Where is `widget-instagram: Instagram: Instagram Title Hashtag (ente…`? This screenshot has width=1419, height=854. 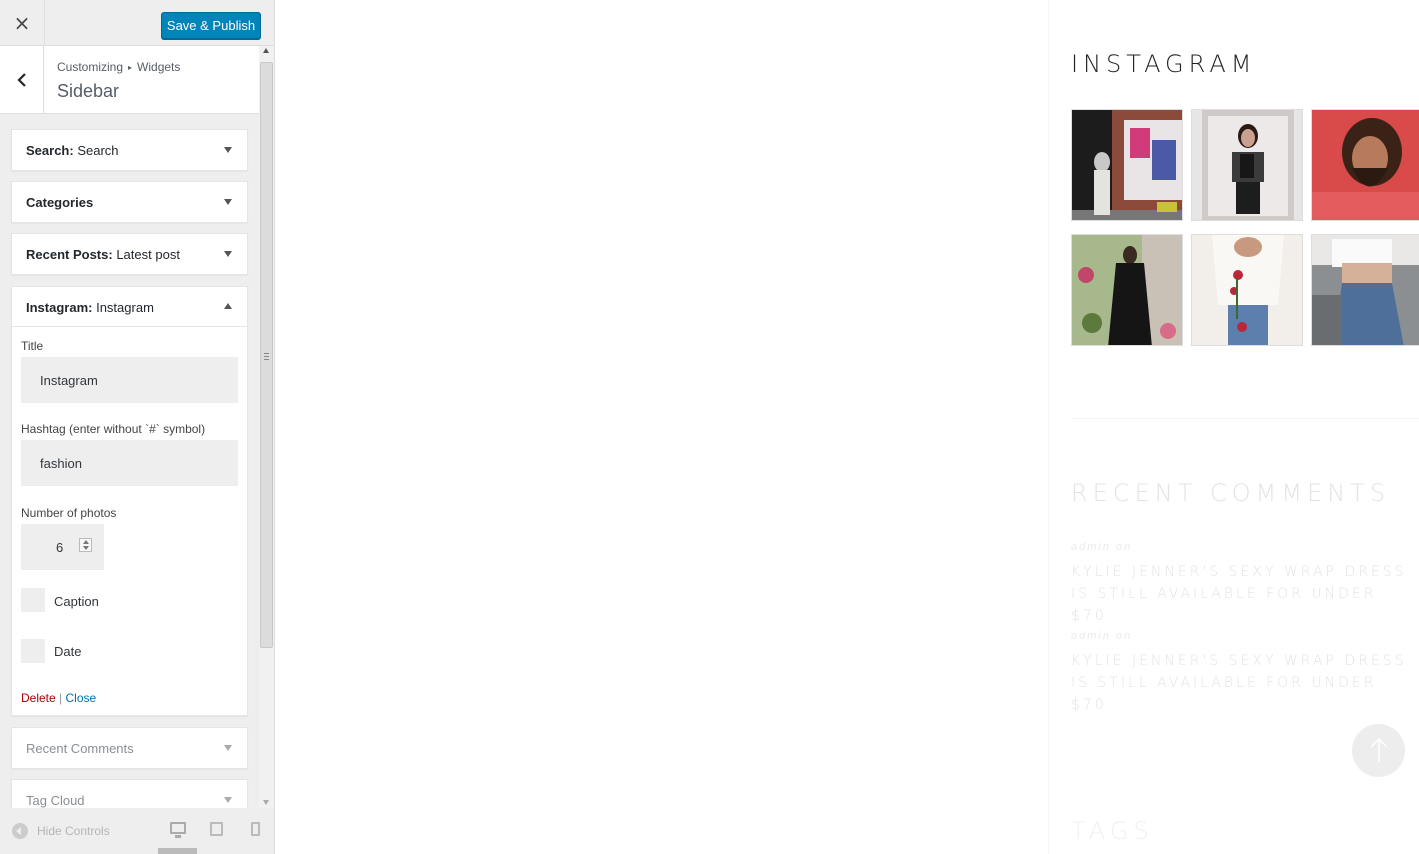
widget-instagram: Instagram: Instagram Title Hashtag (ente… is located at coordinates (129, 501).